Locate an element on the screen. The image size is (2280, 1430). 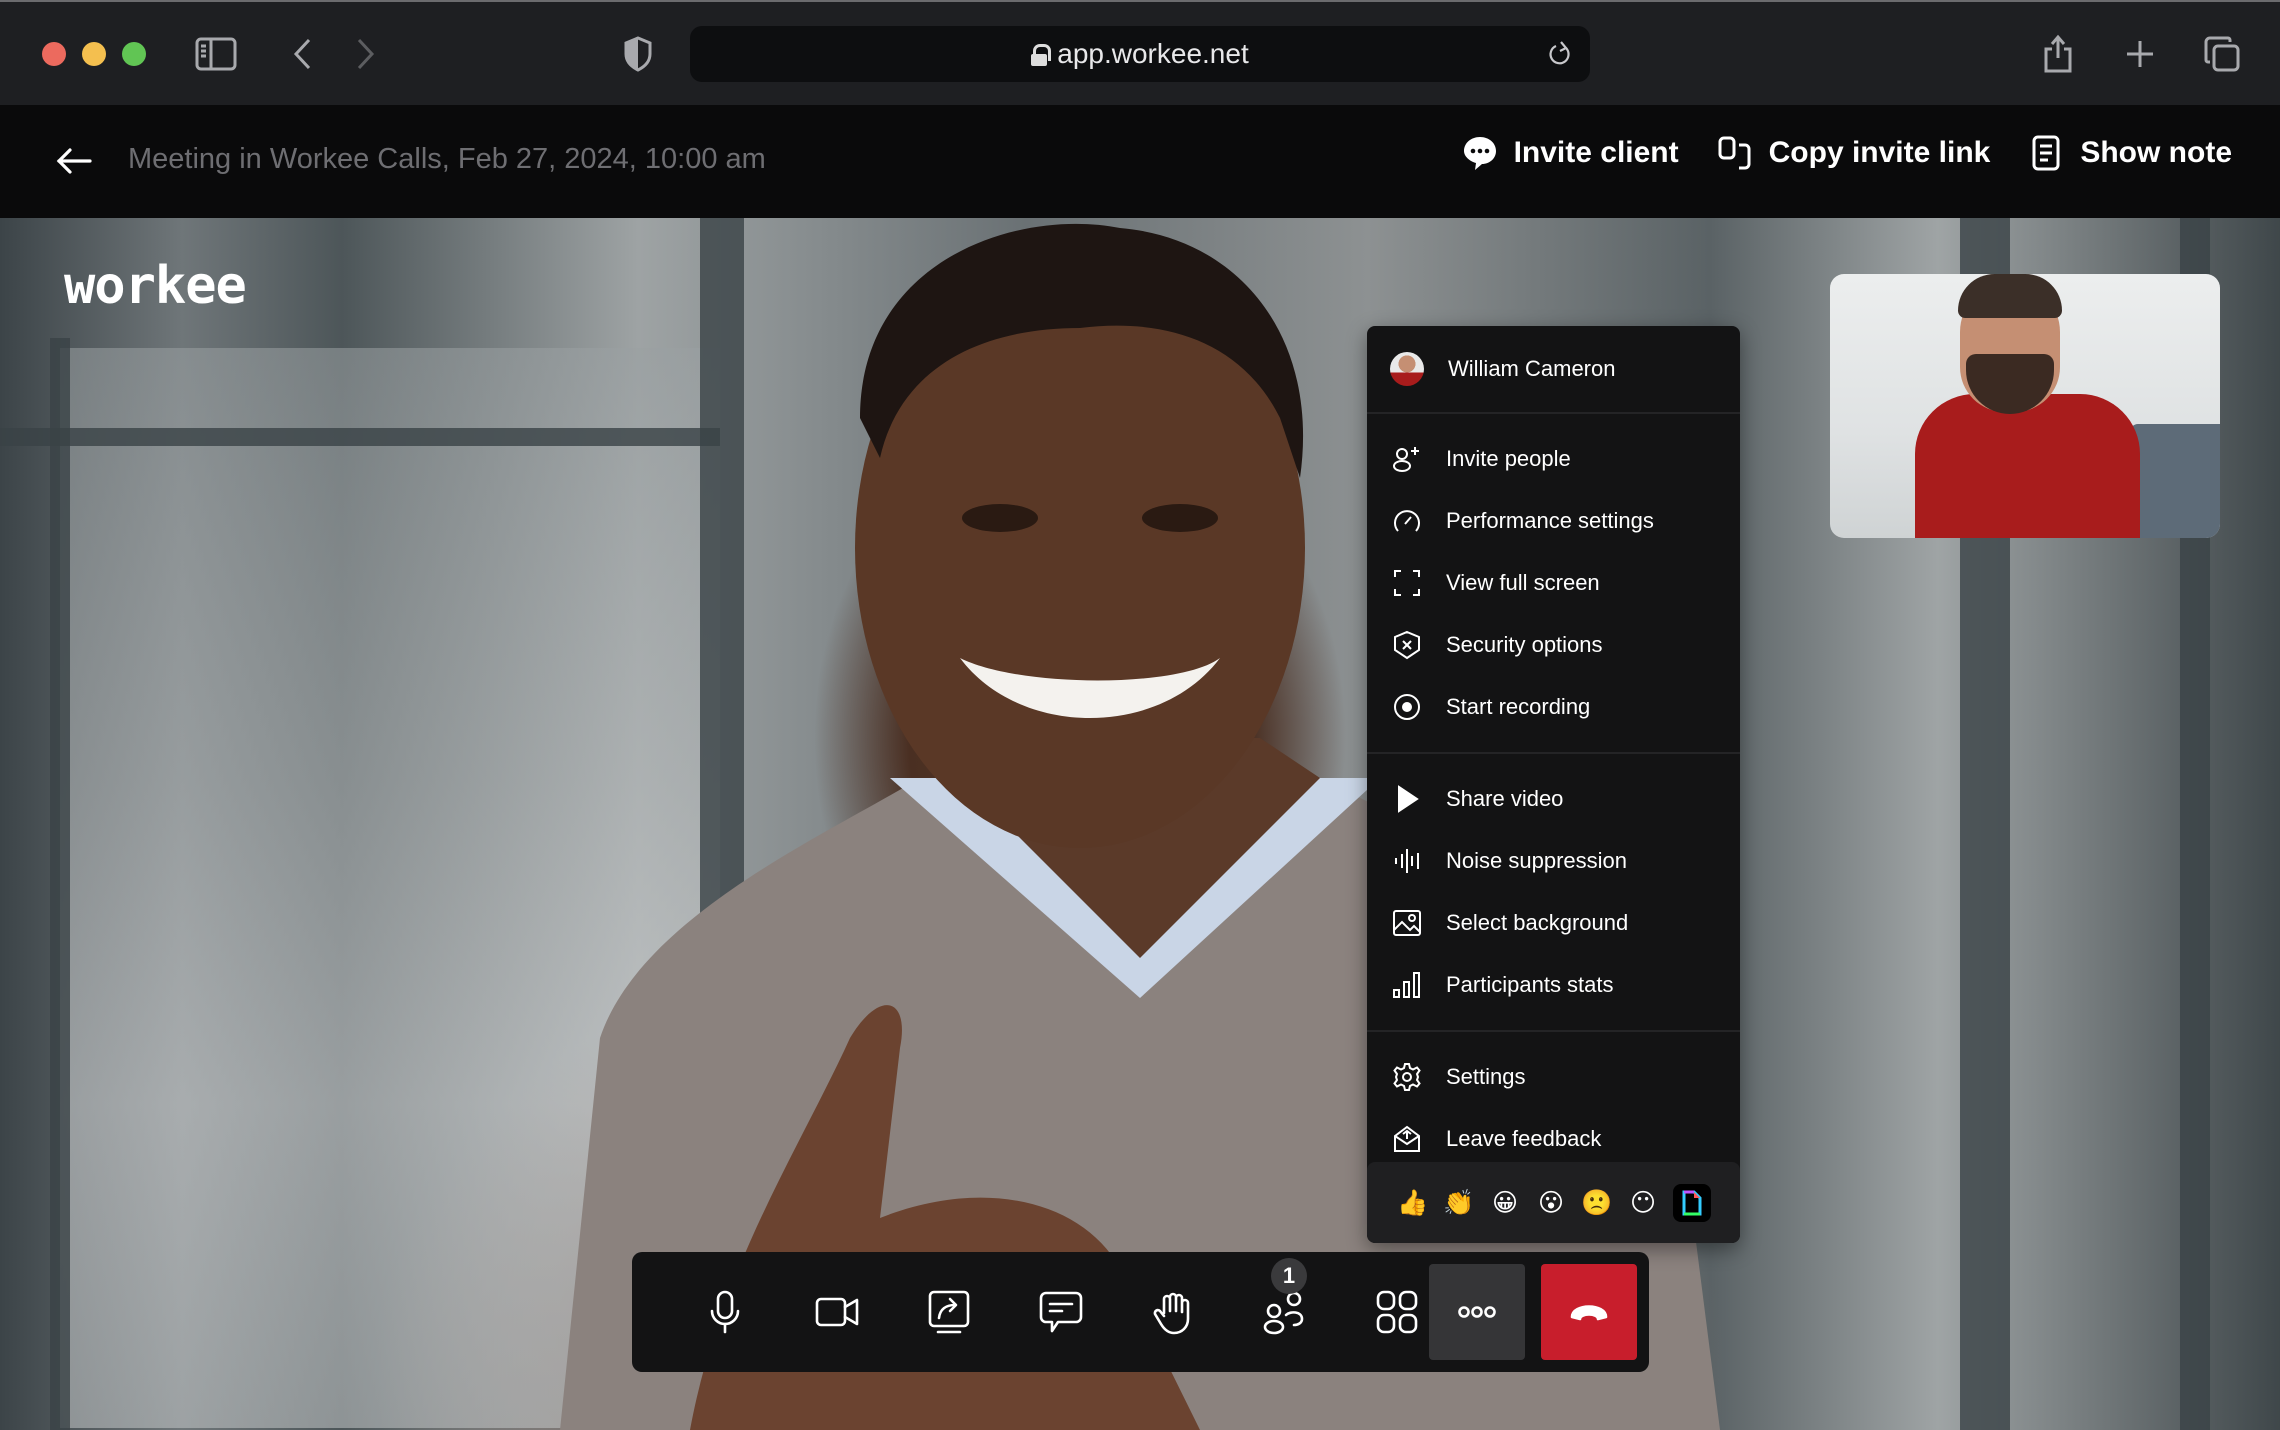
microphone-button is located at coordinates (725, 1312).